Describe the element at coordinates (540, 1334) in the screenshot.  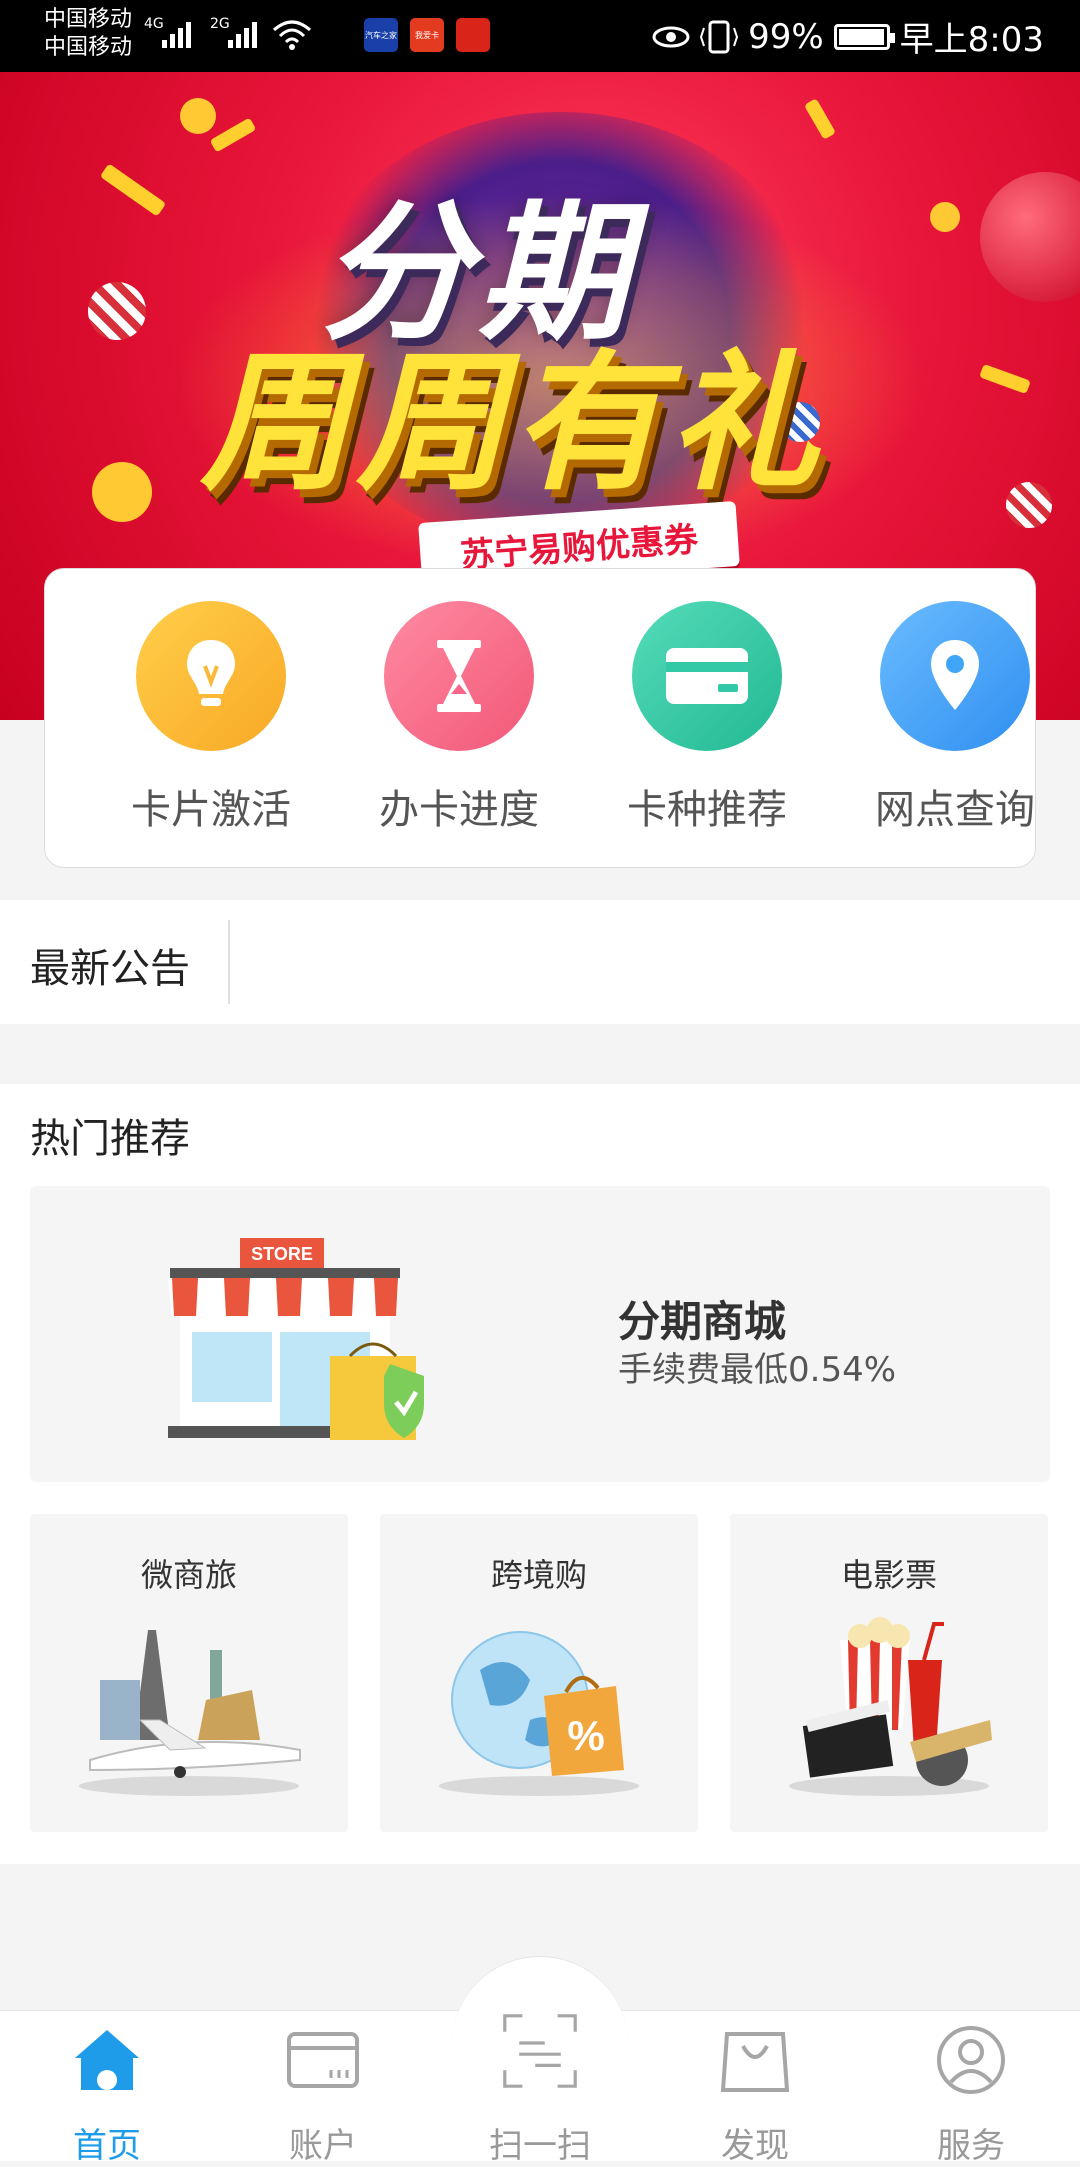
I see `installment-mall-card: STORE 分期商城 手续费最低0.54%` at that location.